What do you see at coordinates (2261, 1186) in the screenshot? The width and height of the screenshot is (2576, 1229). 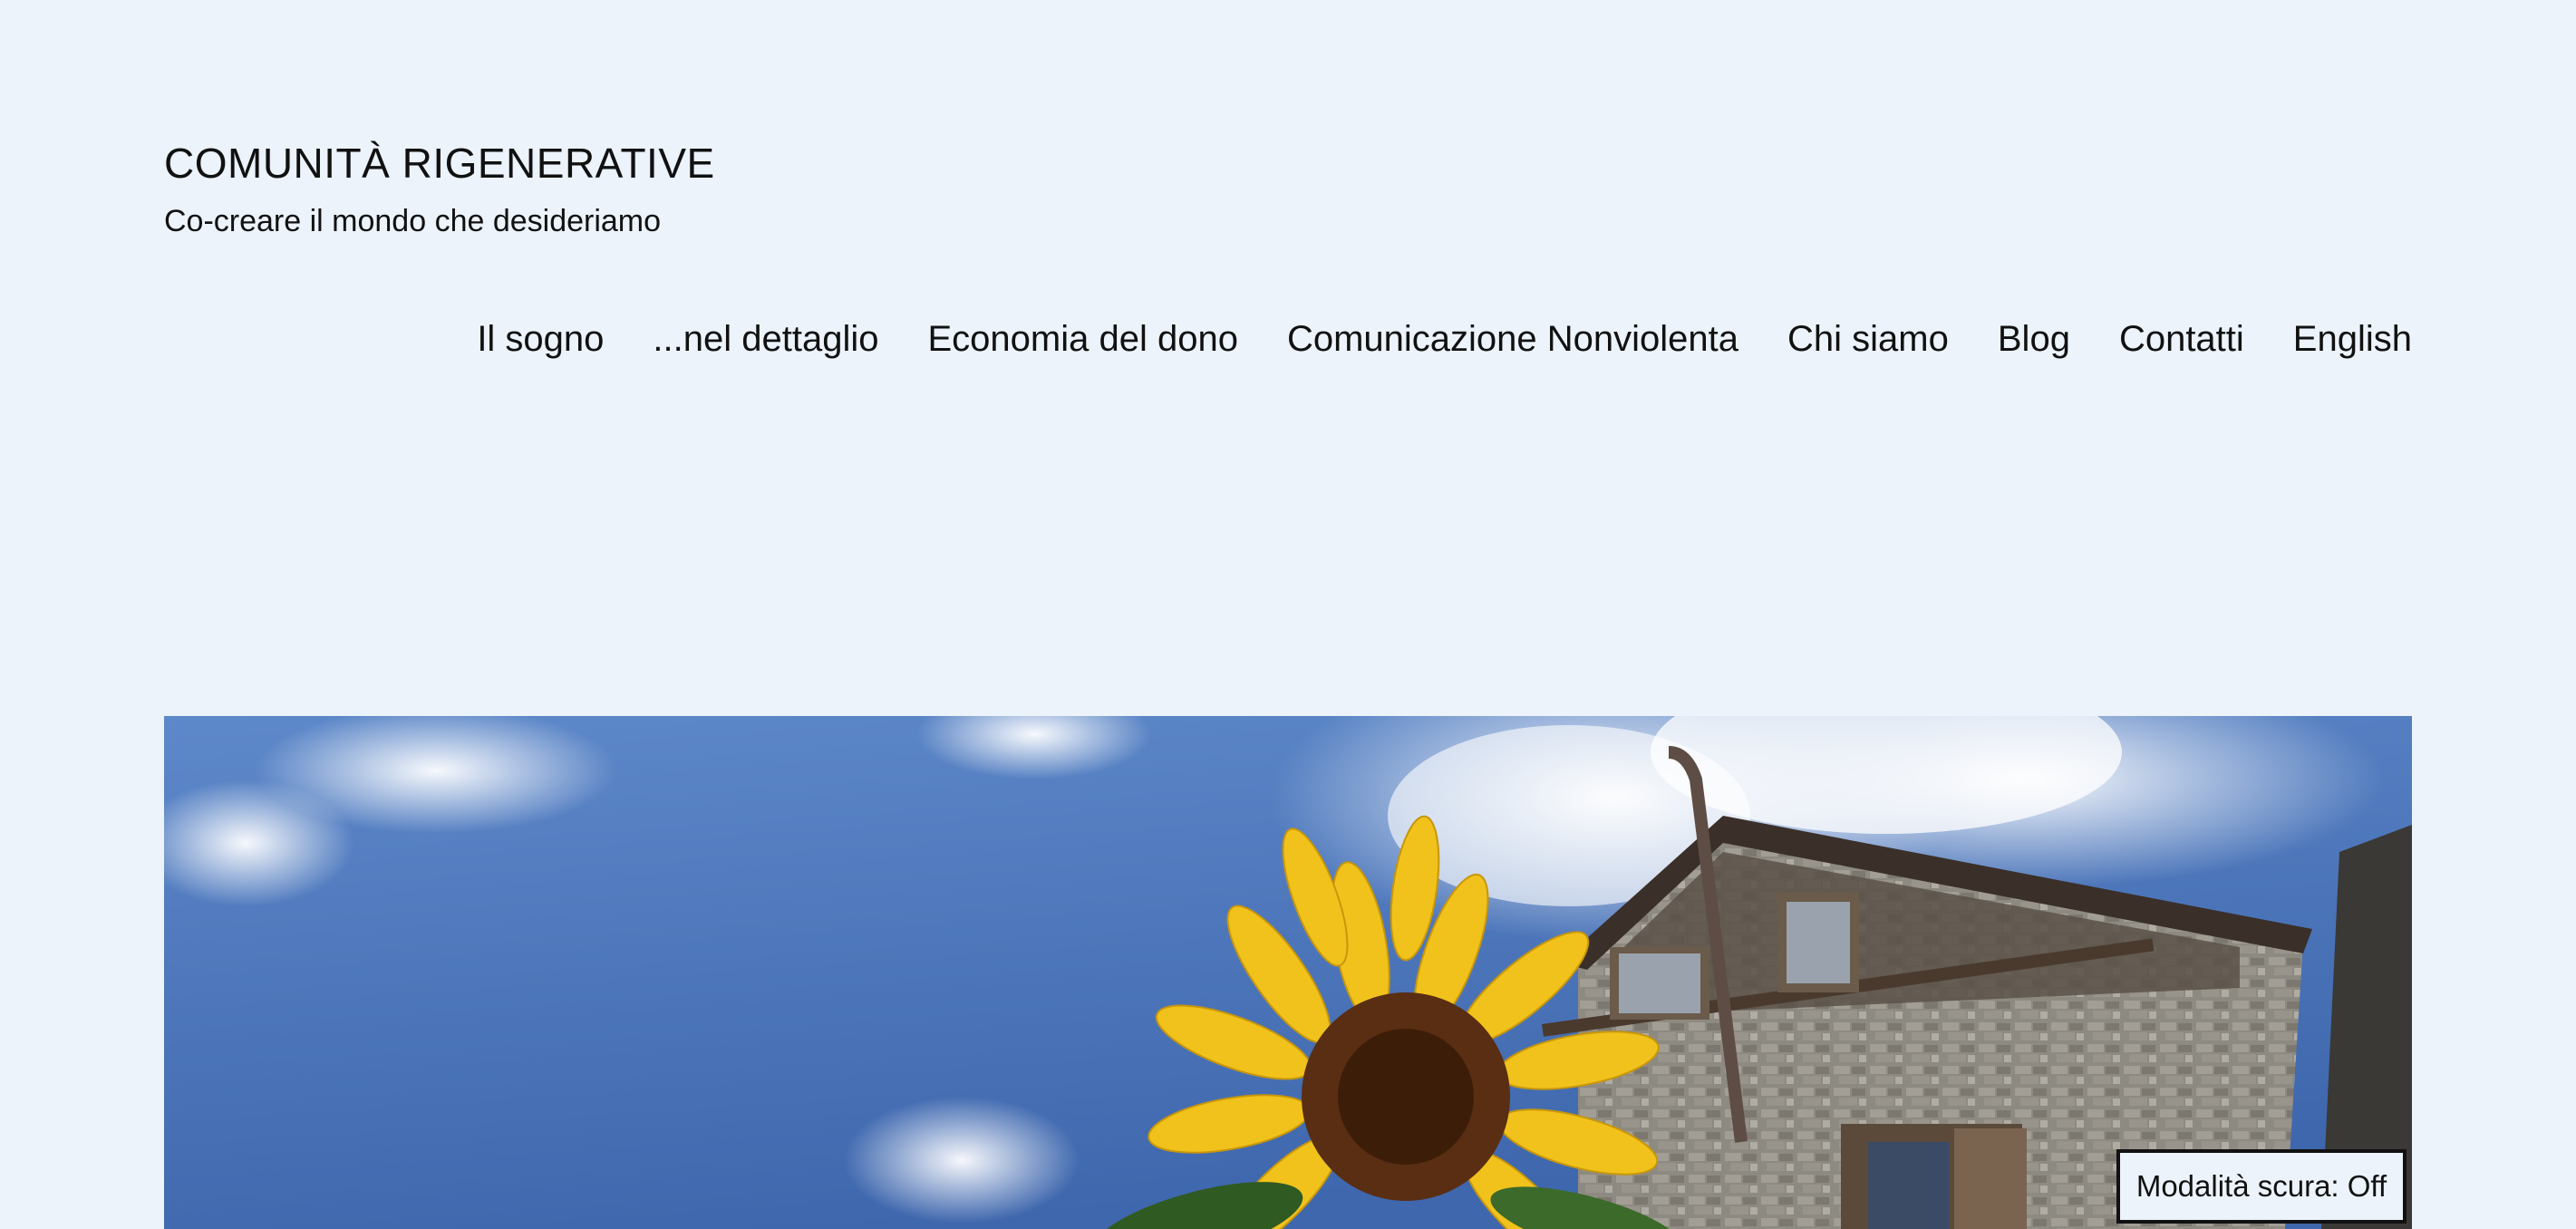 I see `dark-mode-toggle: Modalità scura: Off` at bounding box center [2261, 1186].